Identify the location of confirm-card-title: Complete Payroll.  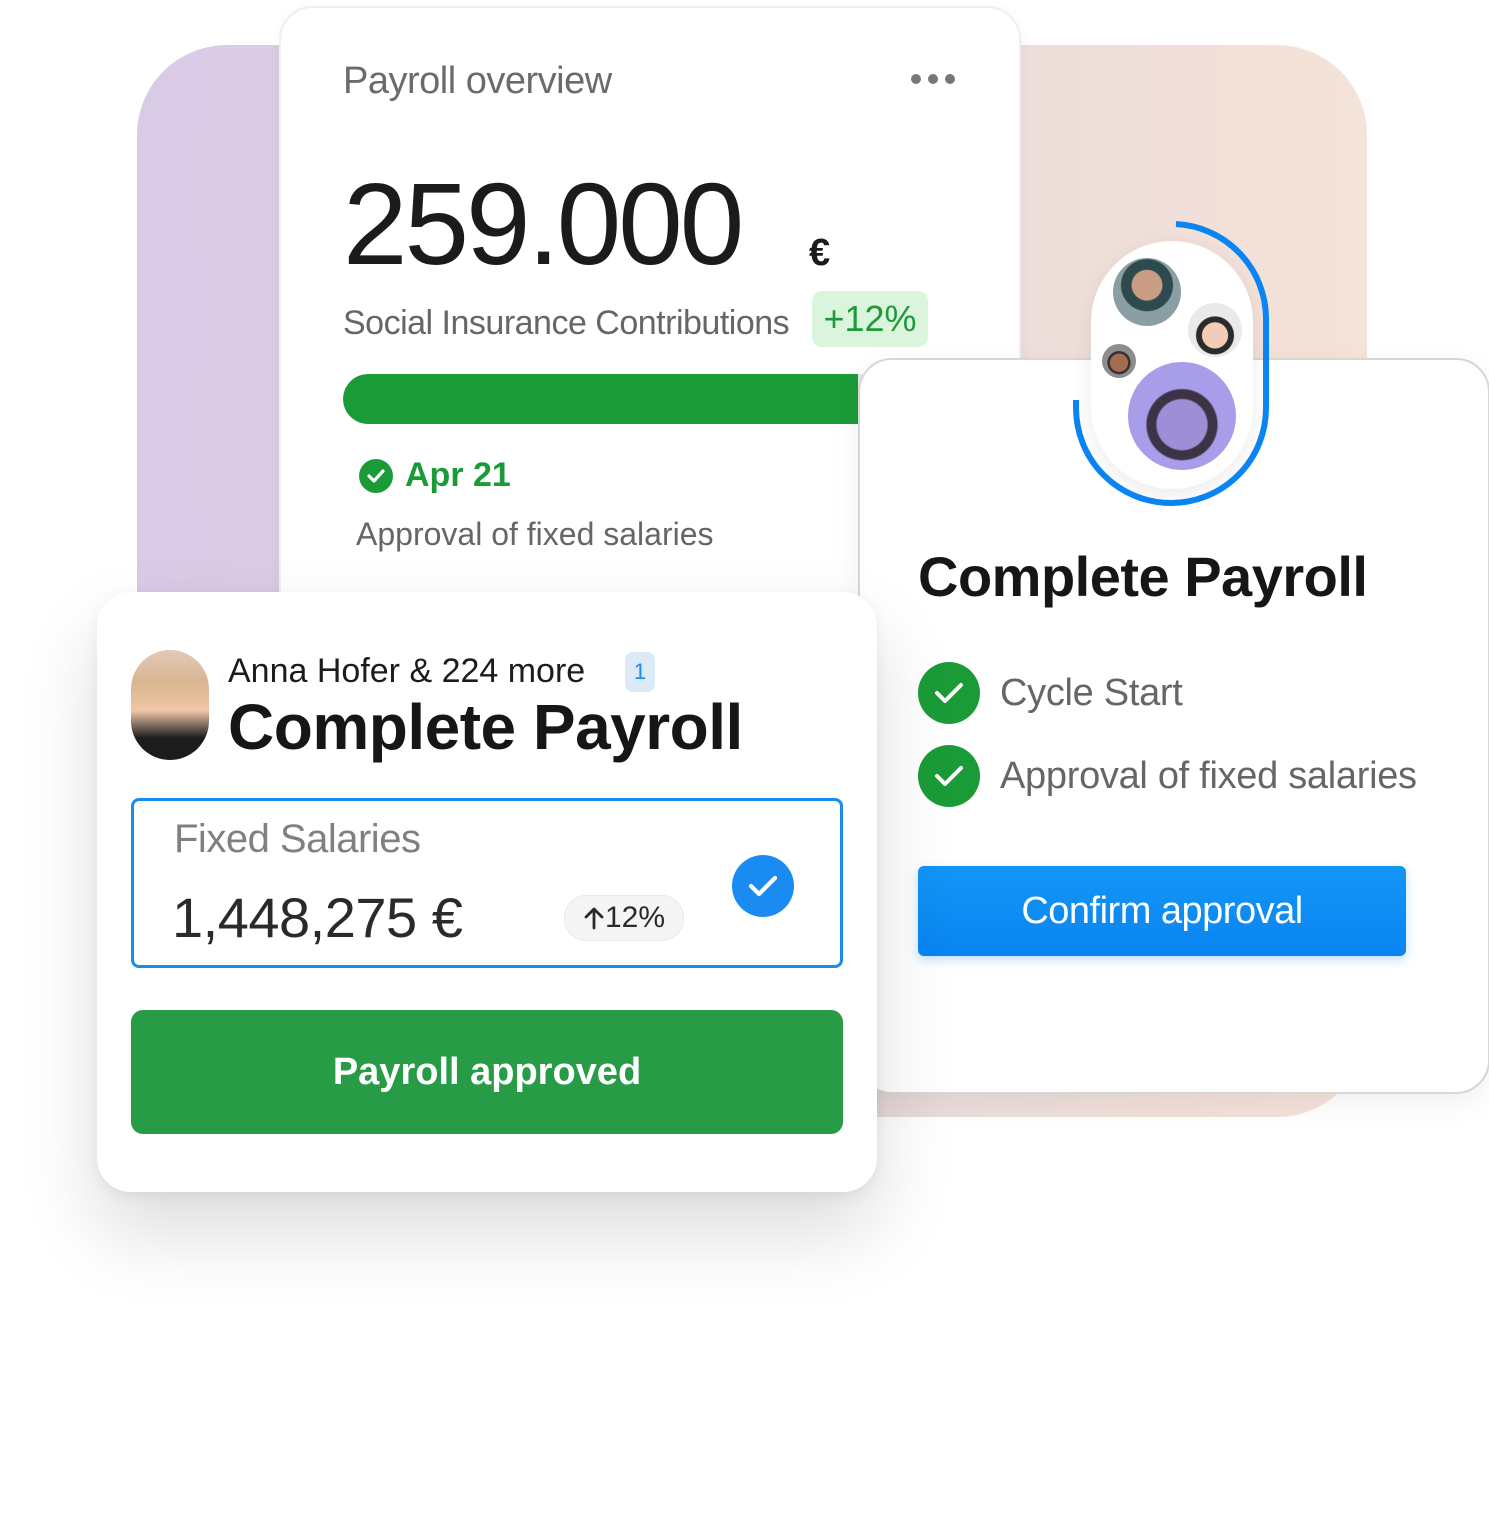
(1143, 576).